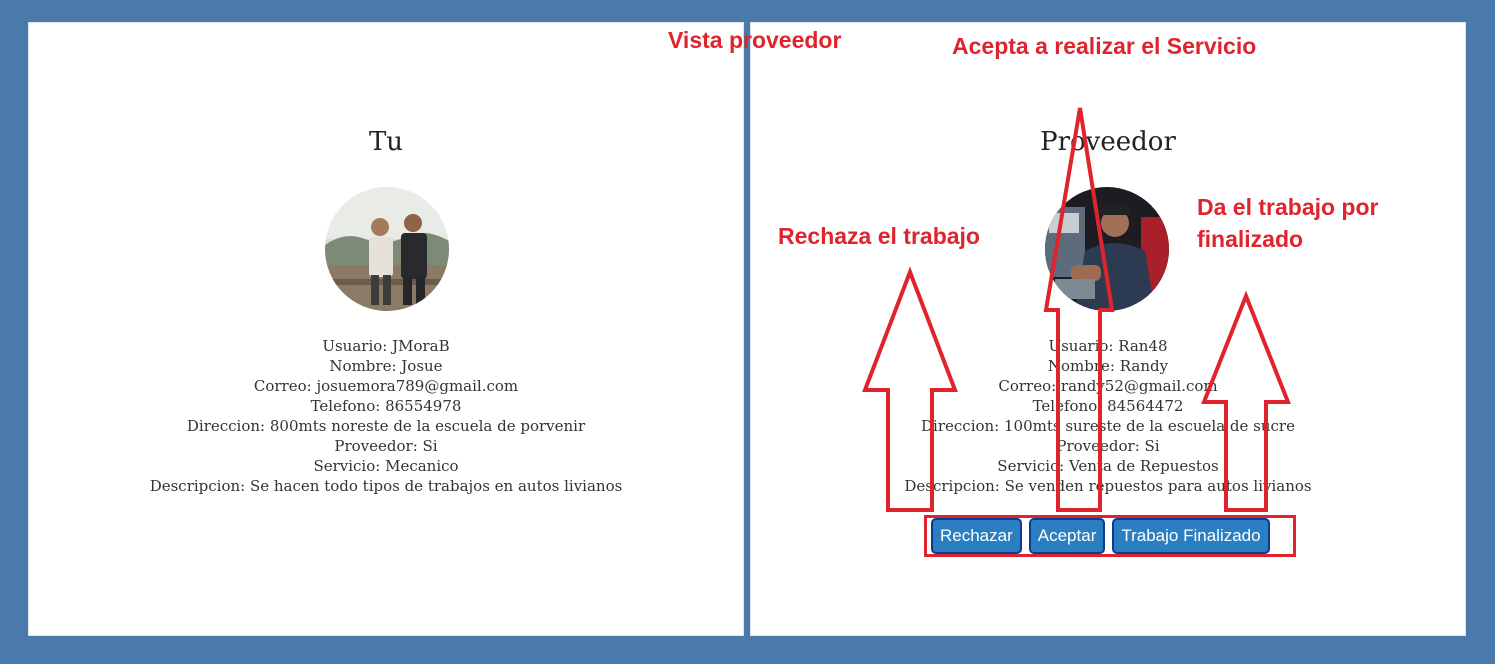 Image resolution: width=1495 pixels, height=664 pixels. What do you see at coordinates (1108, 446) in the screenshot?
I see `provider-provider-flag: Proveedor: Si` at bounding box center [1108, 446].